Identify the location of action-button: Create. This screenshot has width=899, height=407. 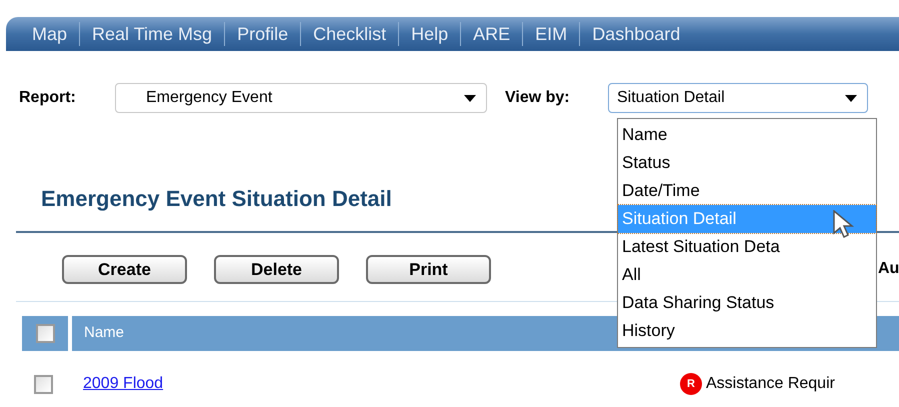
(124, 269).